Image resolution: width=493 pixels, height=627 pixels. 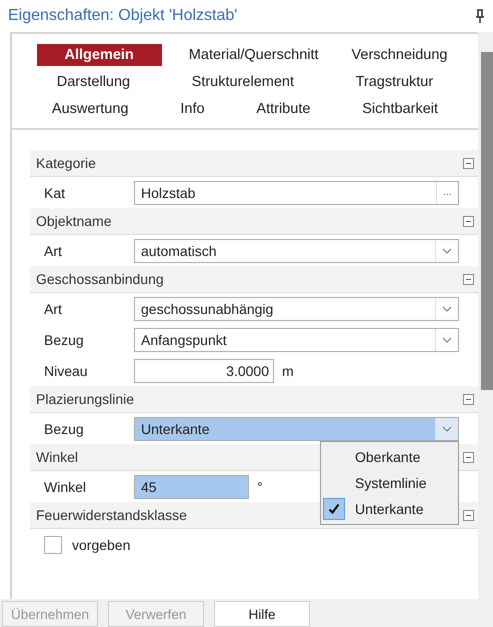 What do you see at coordinates (480, 16) in the screenshot?
I see `pin-icon` at bounding box center [480, 16].